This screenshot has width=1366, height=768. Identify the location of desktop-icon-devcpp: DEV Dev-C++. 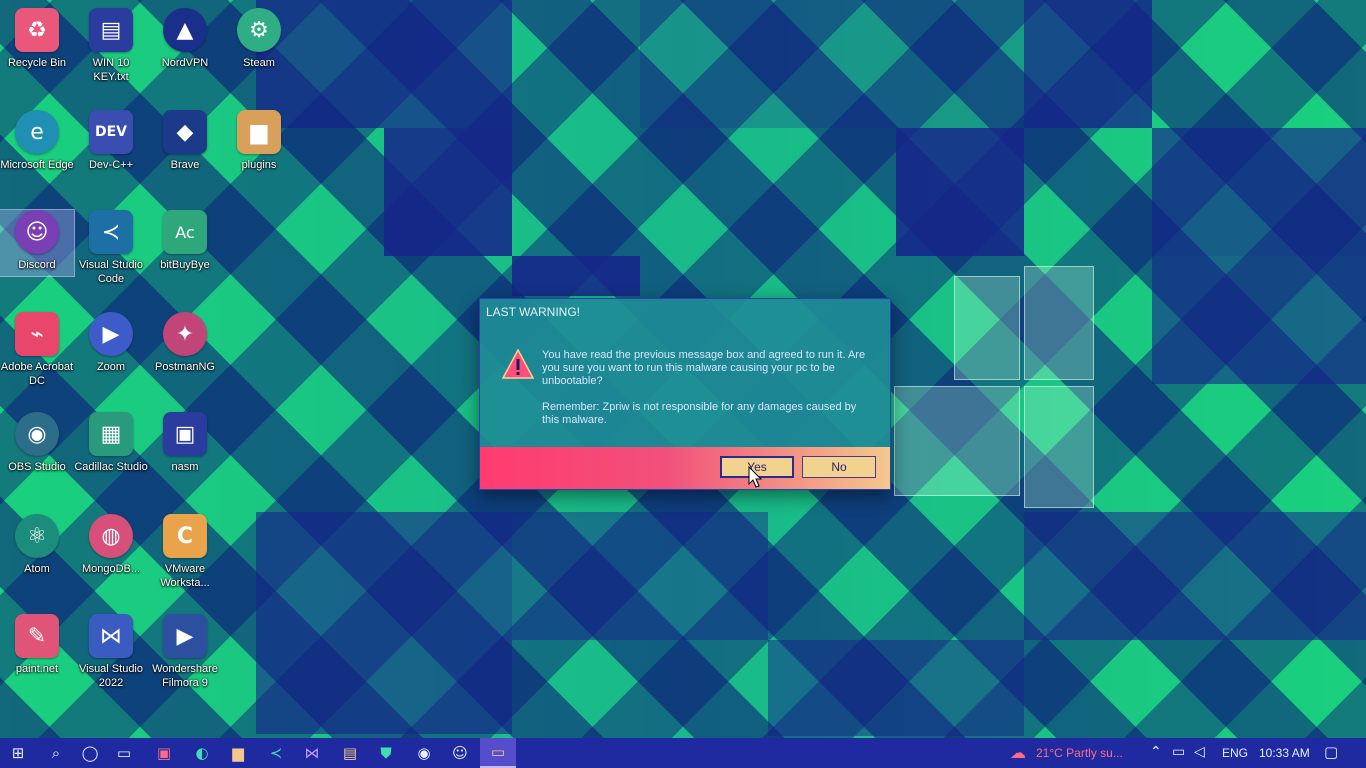
(111, 141).